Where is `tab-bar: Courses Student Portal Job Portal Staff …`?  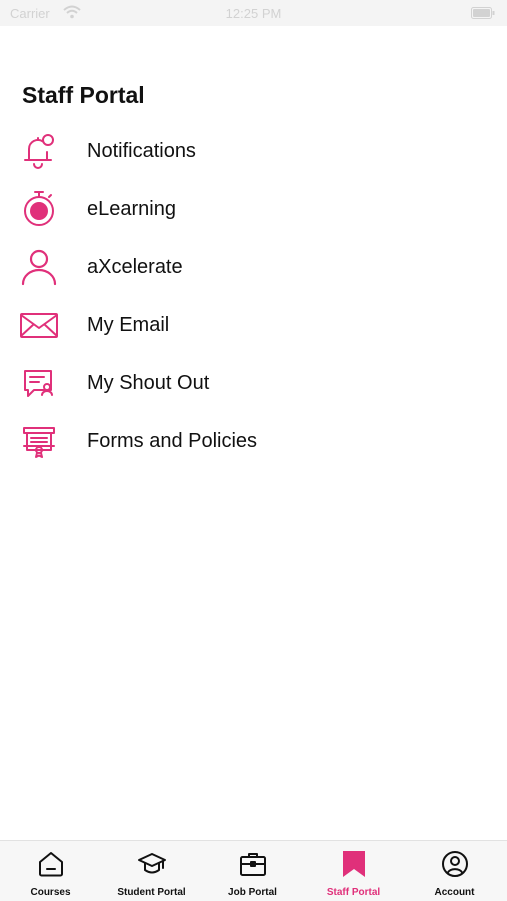 tab-bar: Courses Student Portal Job Portal Staff … is located at coordinates (253, 870).